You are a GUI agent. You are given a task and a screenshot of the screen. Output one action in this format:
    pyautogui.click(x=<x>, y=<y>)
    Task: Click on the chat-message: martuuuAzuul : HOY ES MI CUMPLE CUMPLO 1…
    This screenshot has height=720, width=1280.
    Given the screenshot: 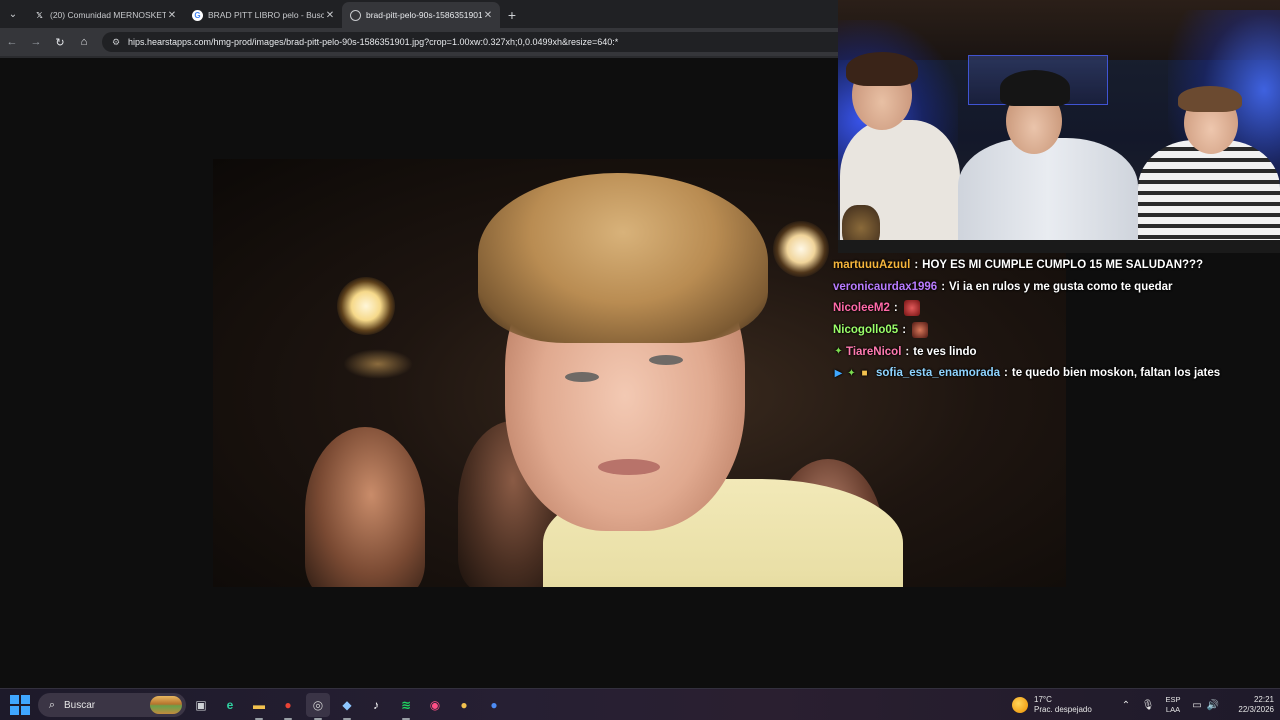 What is the action you would take?
    pyautogui.click(x=1056, y=265)
    